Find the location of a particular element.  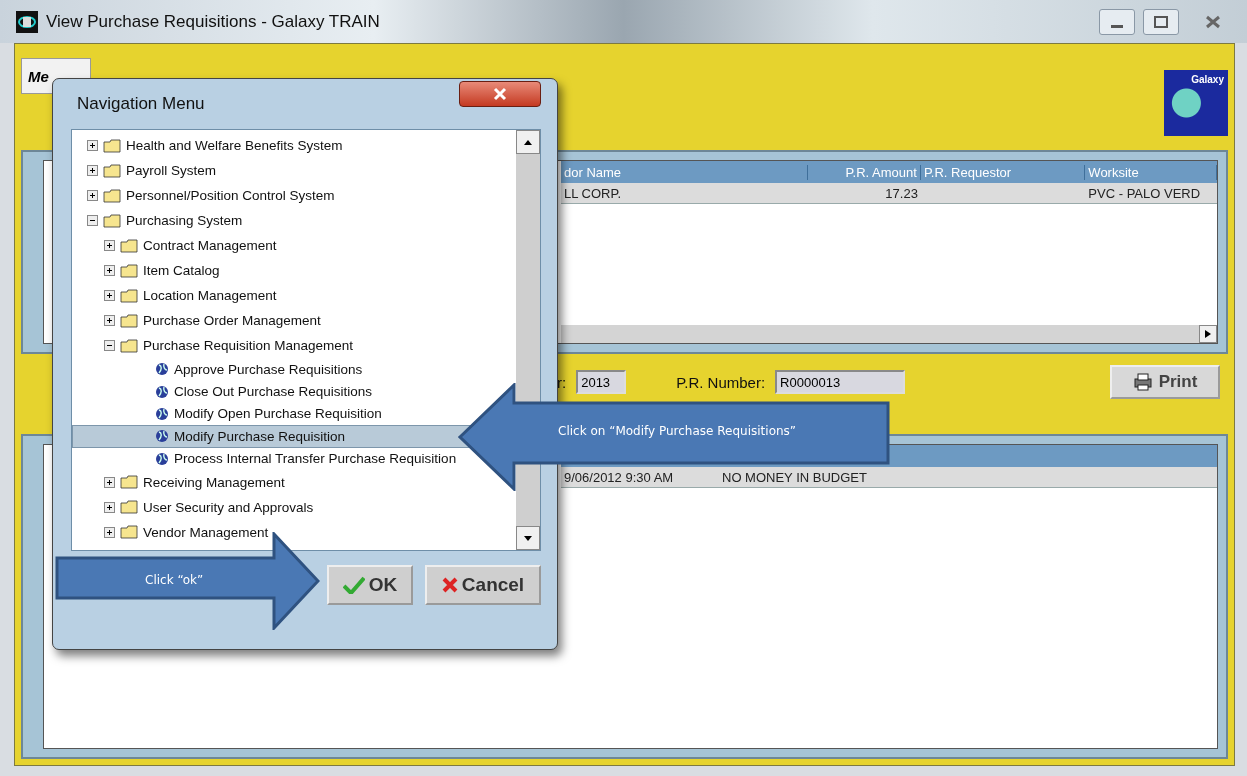

field-label: P.R. Number: is located at coordinates (721, 382).